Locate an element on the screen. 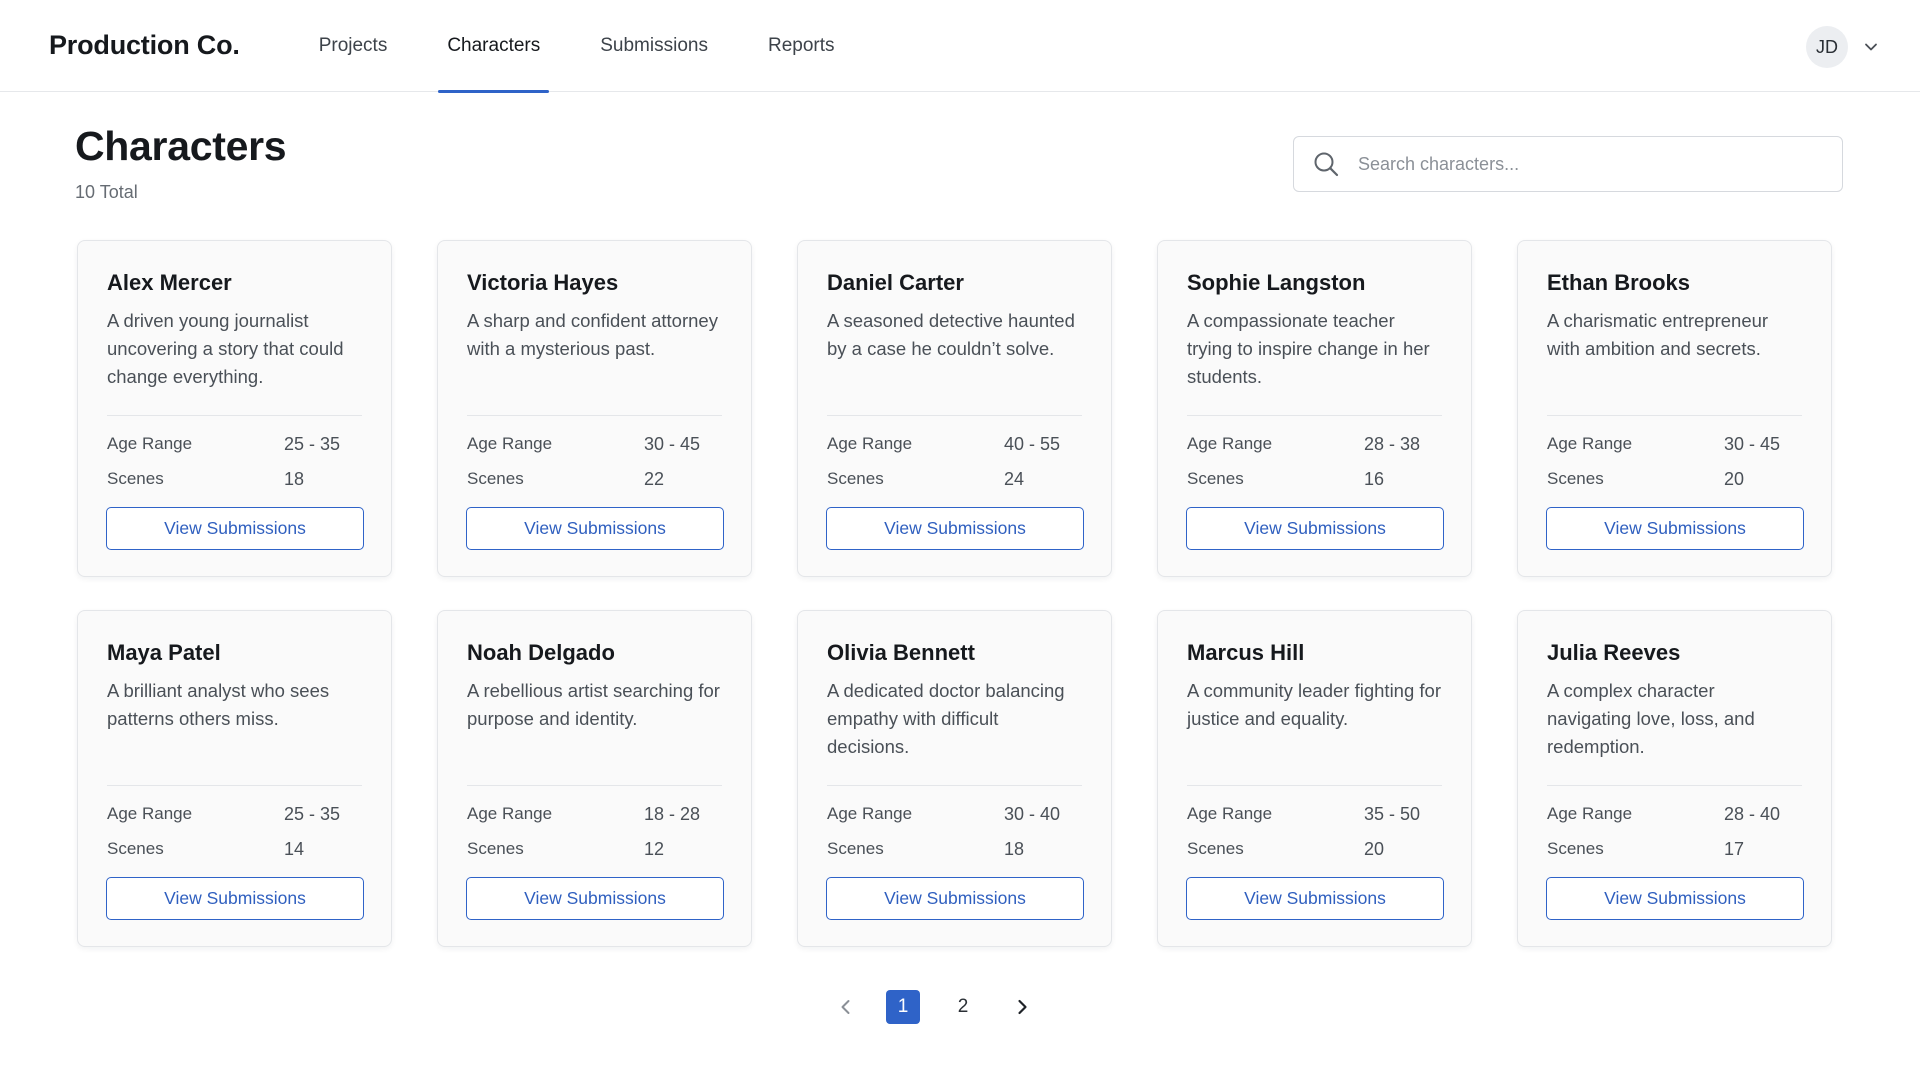 Image resolution: width=1920 pixels, height=1080 pixels. page-1-button: 1 is located at coordinates (903, 1007).